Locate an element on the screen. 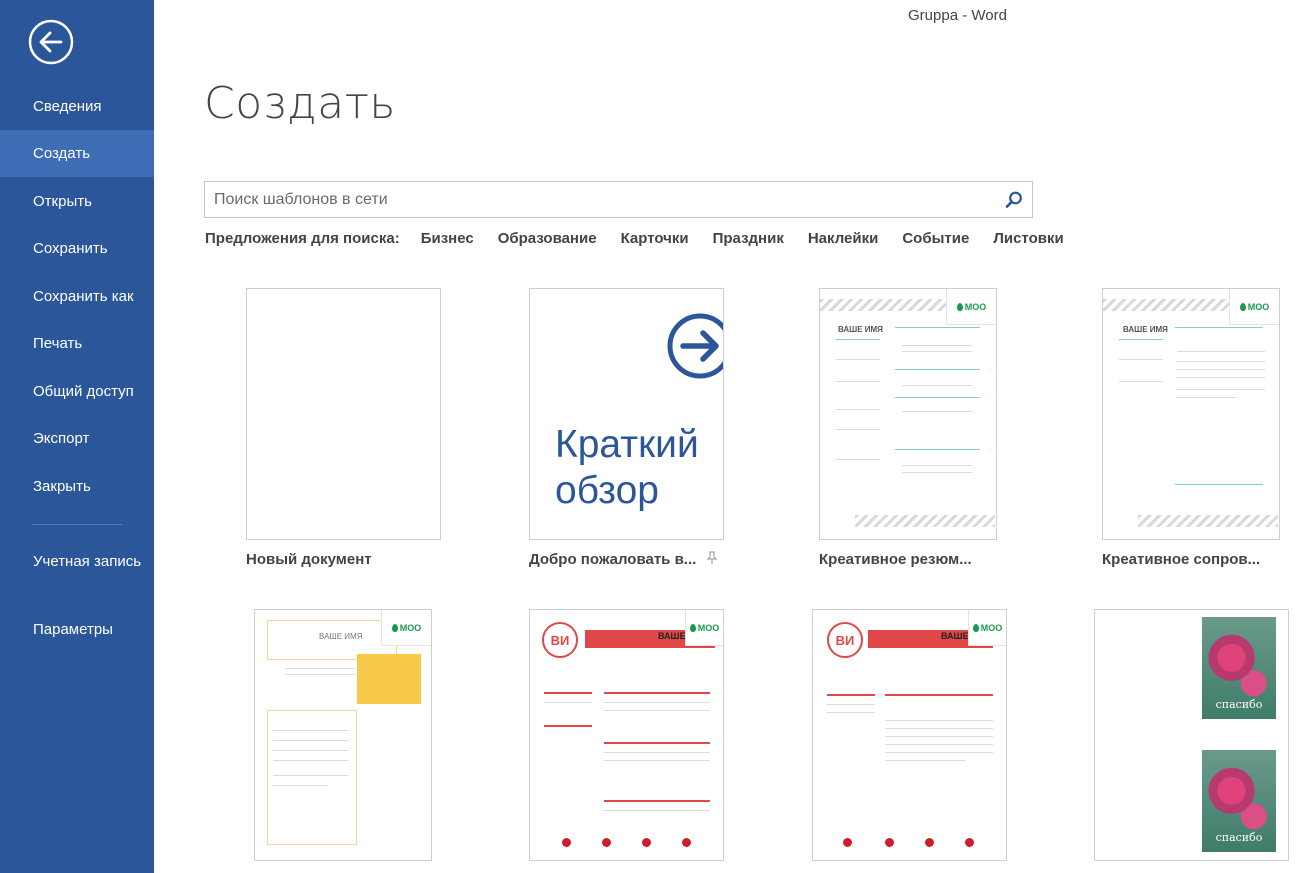  sidebar-item-label: Сохранить как is located at coordinates (83, 296).